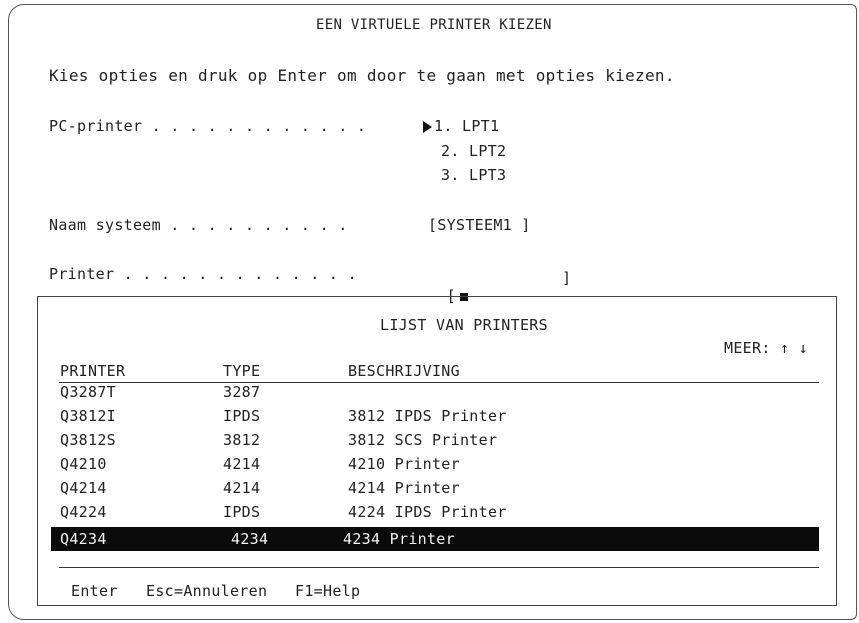  What do you see at coordinates (427, 512) in the screenshot?
I see `cell-description: 4224 IPDS Printer` at bounding box center [427, 512].